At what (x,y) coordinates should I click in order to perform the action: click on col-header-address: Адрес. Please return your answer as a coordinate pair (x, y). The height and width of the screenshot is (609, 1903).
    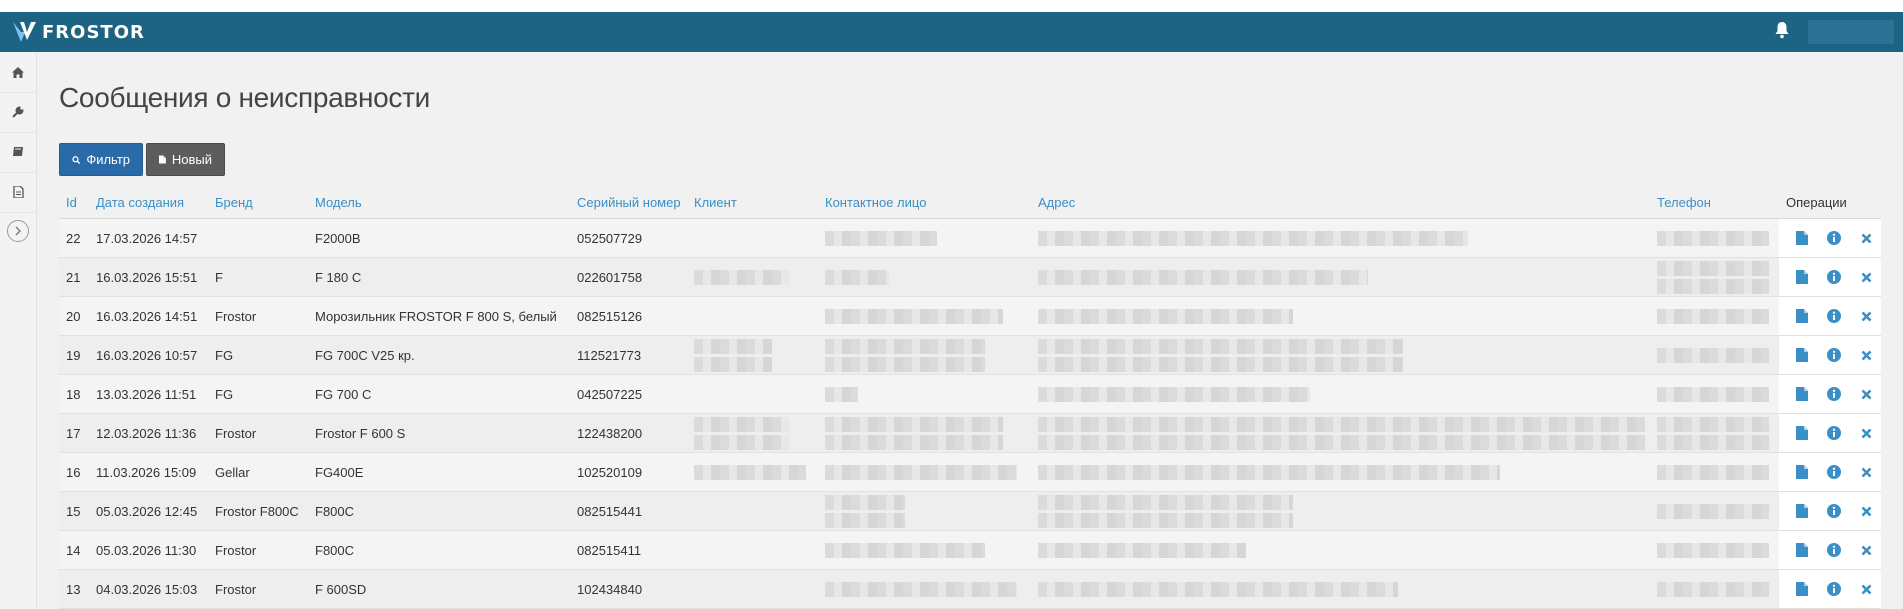
    Looking at the image, I should click on (1340, 202).